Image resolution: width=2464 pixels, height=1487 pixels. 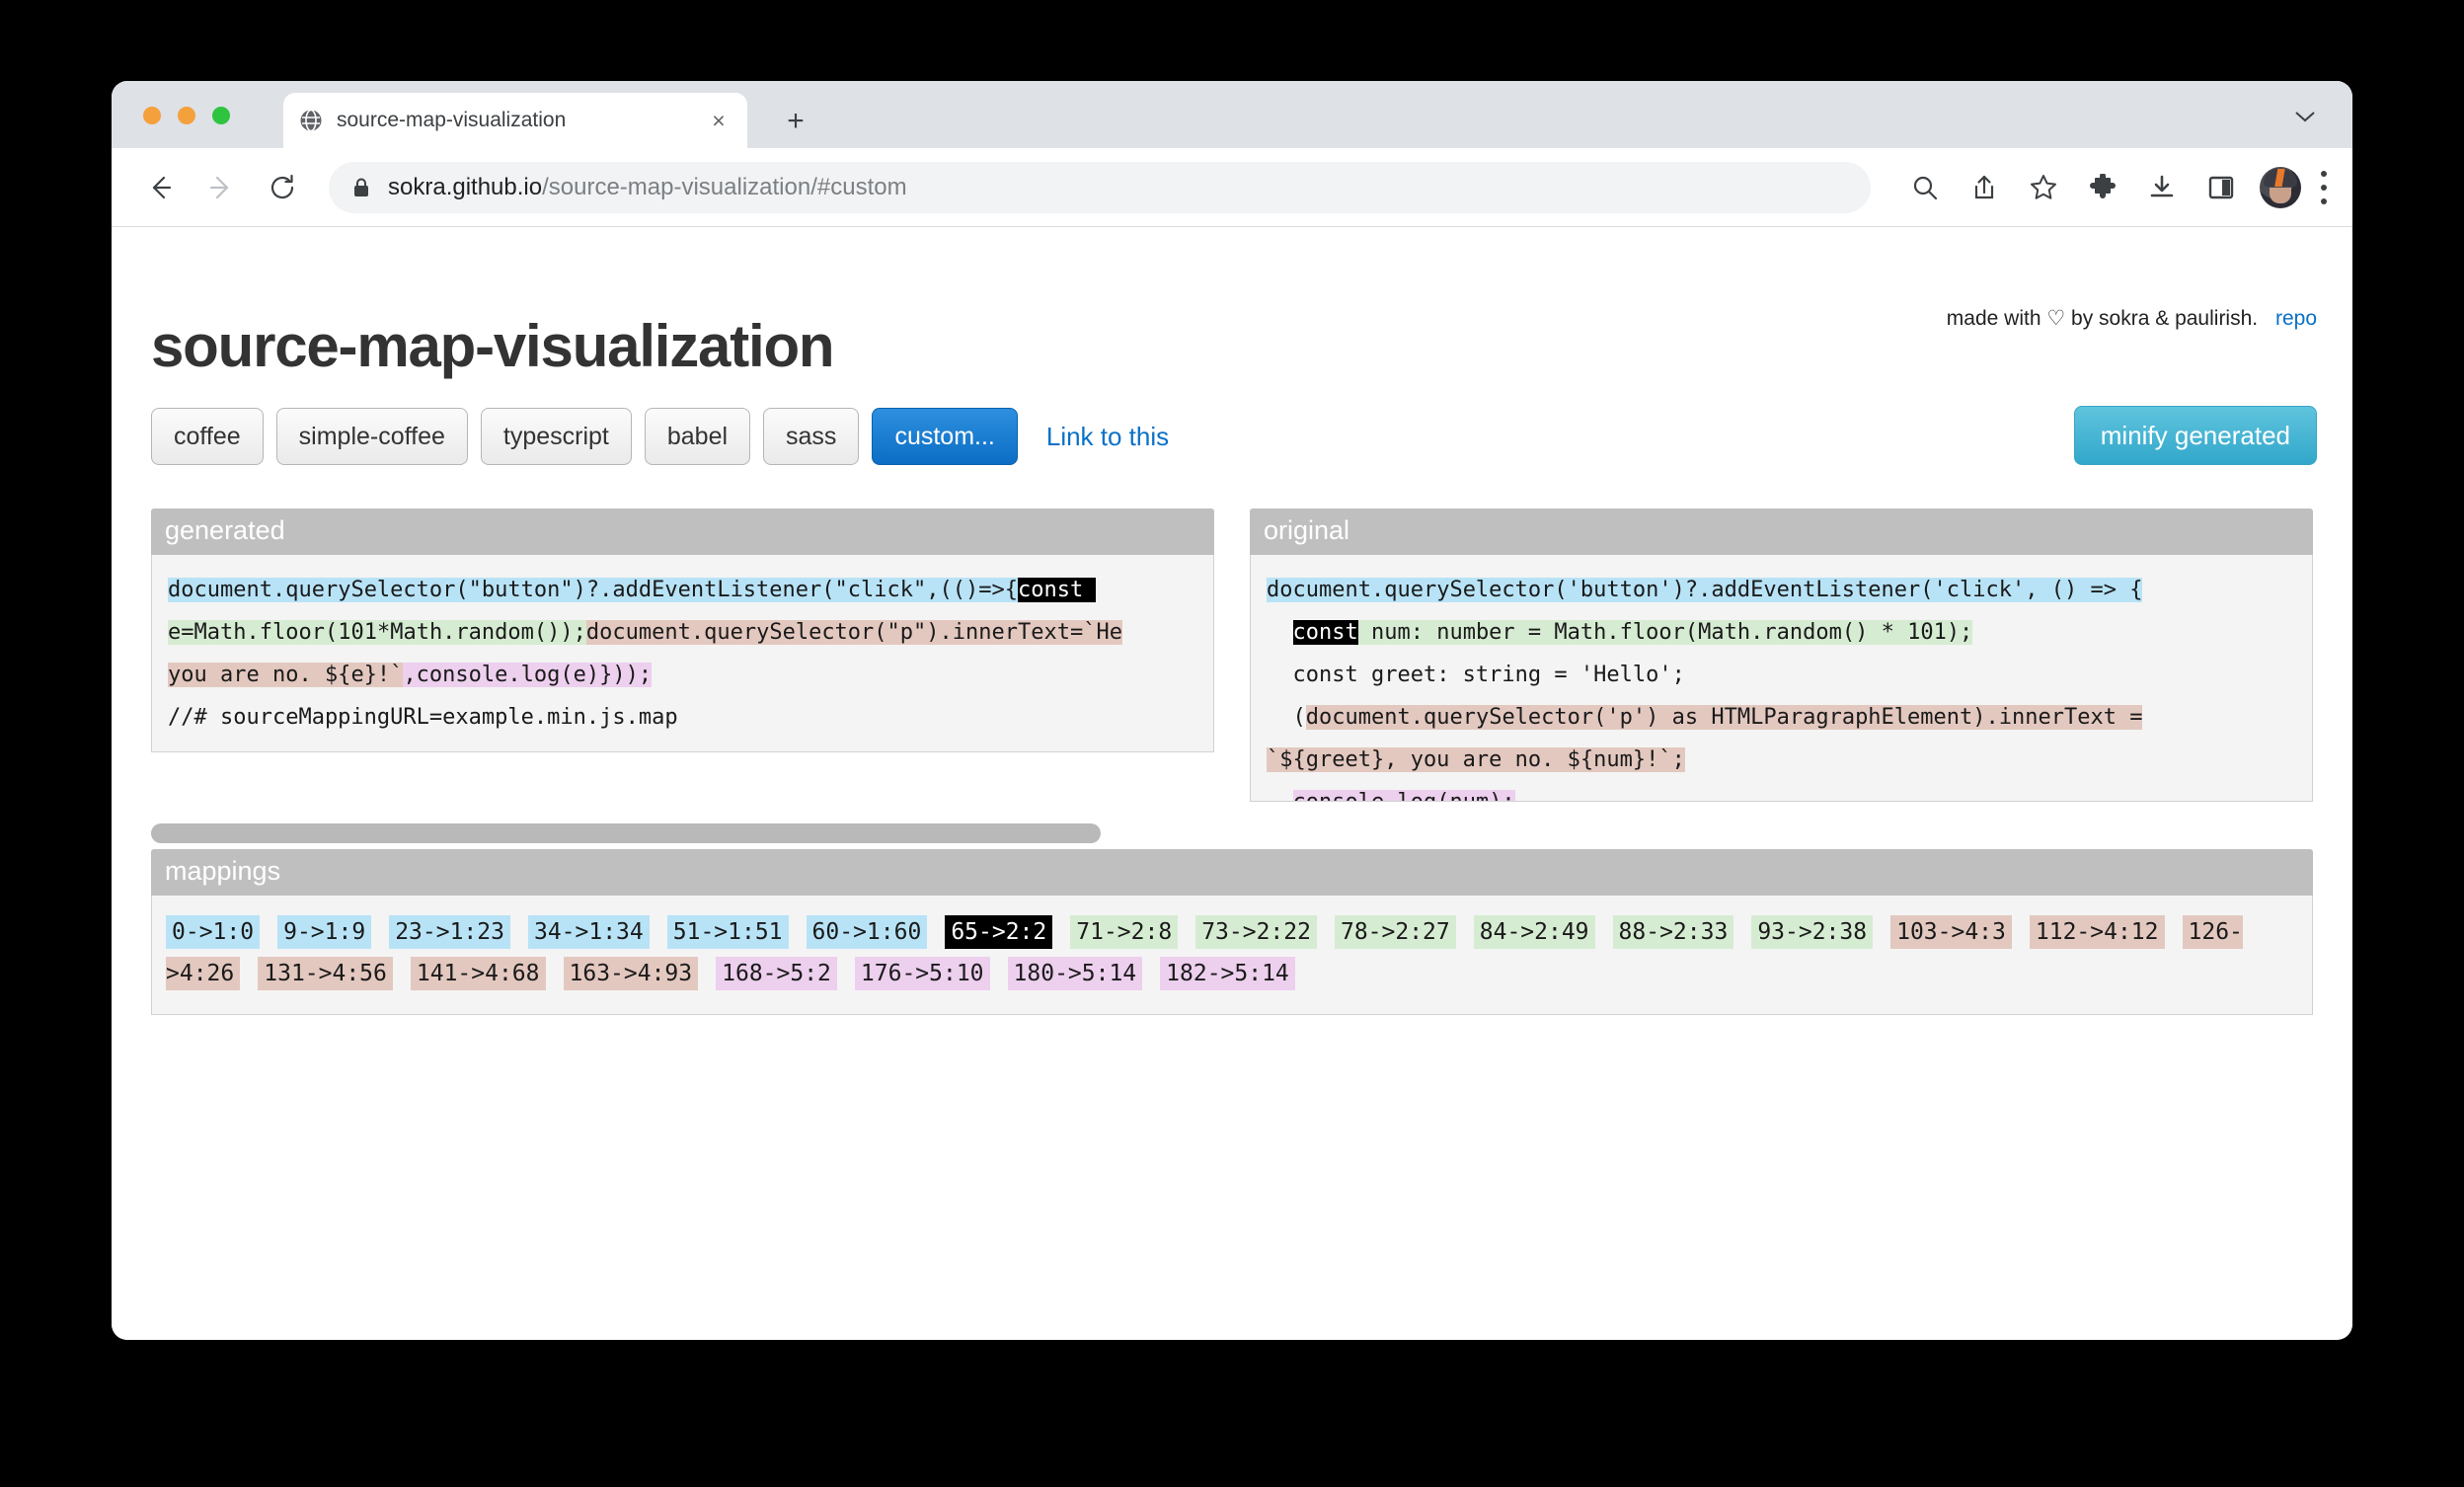 I want to click on code-segment: "click",, so click(x=887, y=590).